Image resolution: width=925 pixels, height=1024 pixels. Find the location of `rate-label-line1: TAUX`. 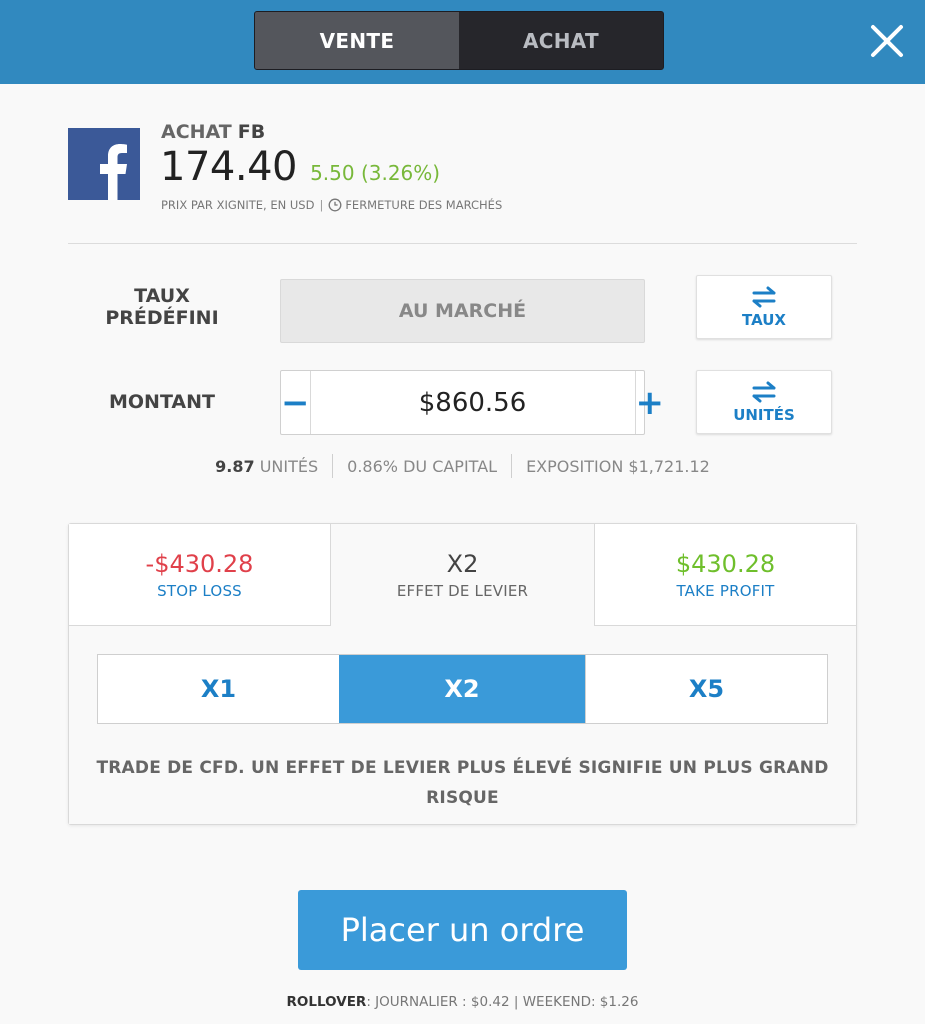

rate-label-line1: TAUX is located at coordinates (162, 296).